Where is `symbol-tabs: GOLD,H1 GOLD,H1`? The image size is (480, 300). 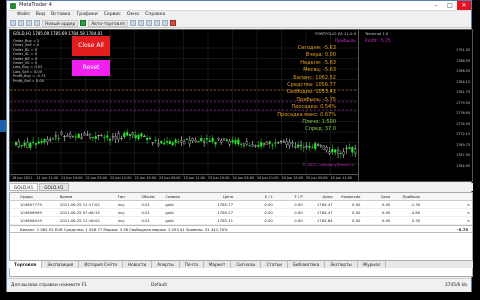 symbol-tabs: GOLD,H1 GOLD,H1 is located at coordinates (241, 187).